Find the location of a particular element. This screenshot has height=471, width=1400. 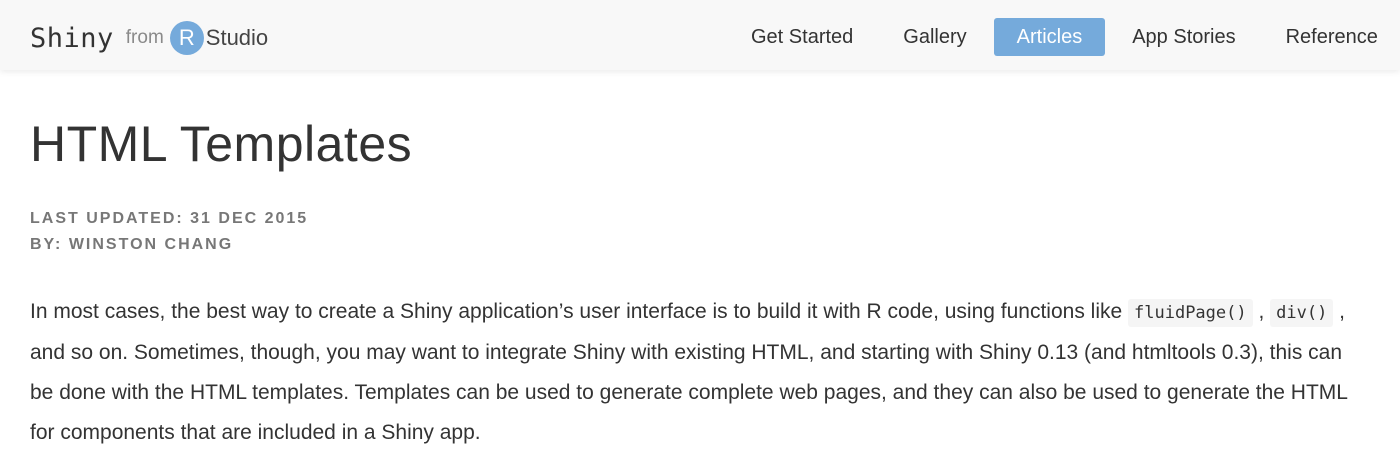

author-byline: By: Winston Chang is located at coordinates (132, 244).